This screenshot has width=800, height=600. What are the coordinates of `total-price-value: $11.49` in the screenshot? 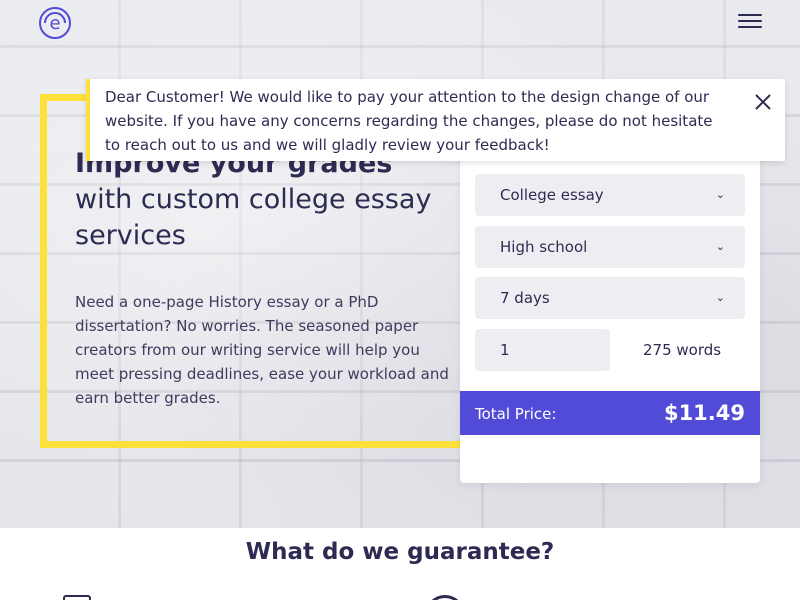 It's located at (704, 413).